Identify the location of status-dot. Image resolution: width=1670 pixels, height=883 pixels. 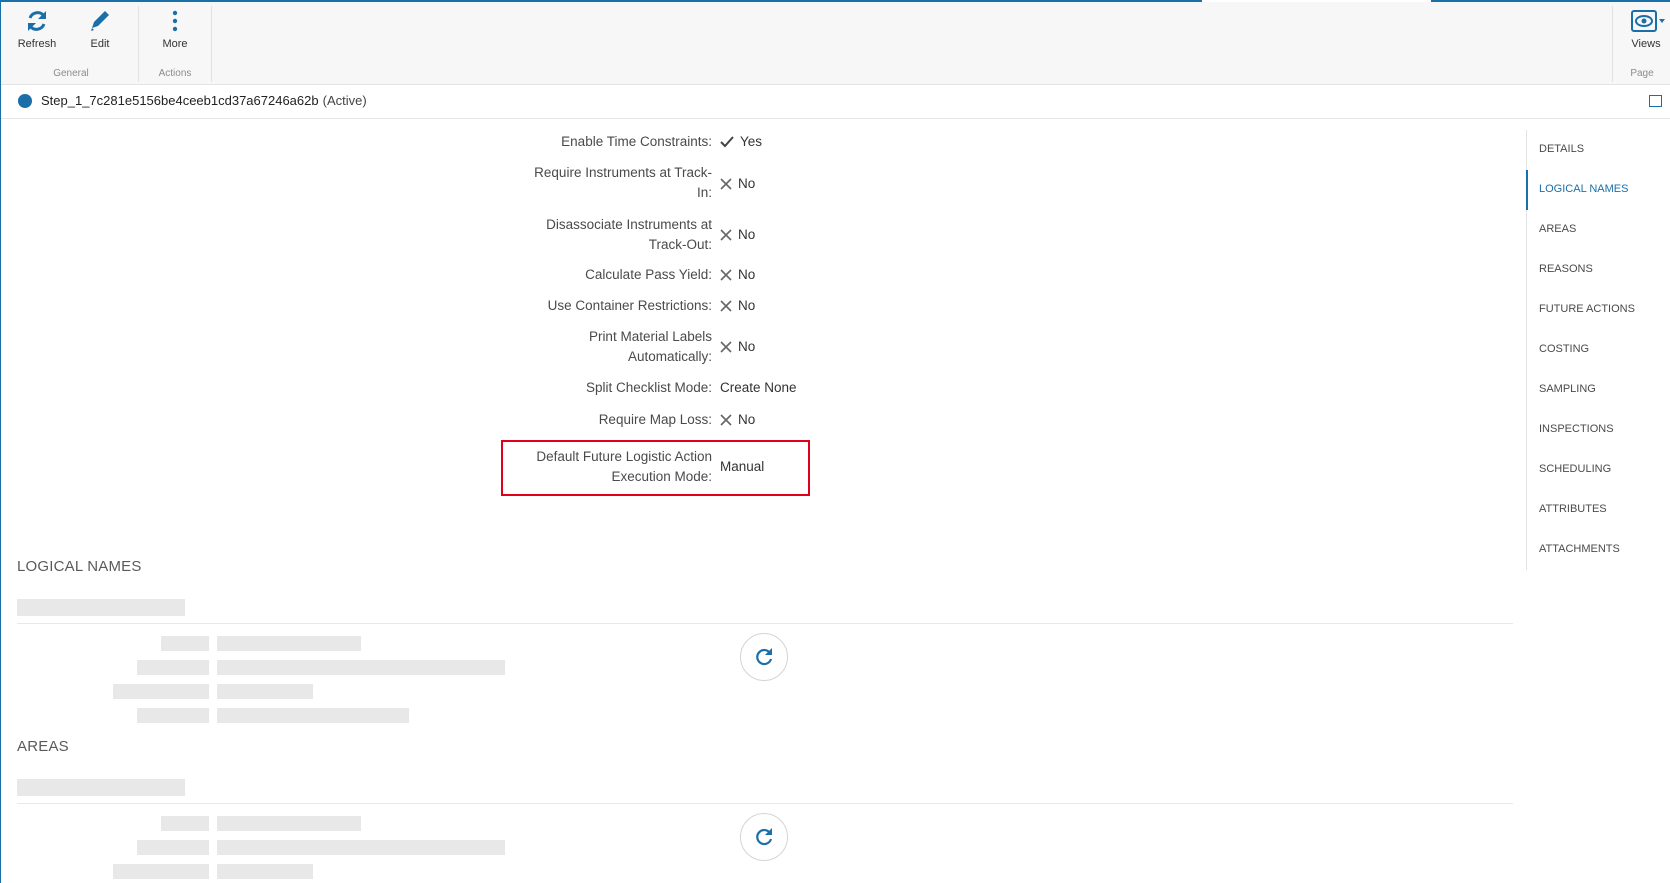
(25, 101).